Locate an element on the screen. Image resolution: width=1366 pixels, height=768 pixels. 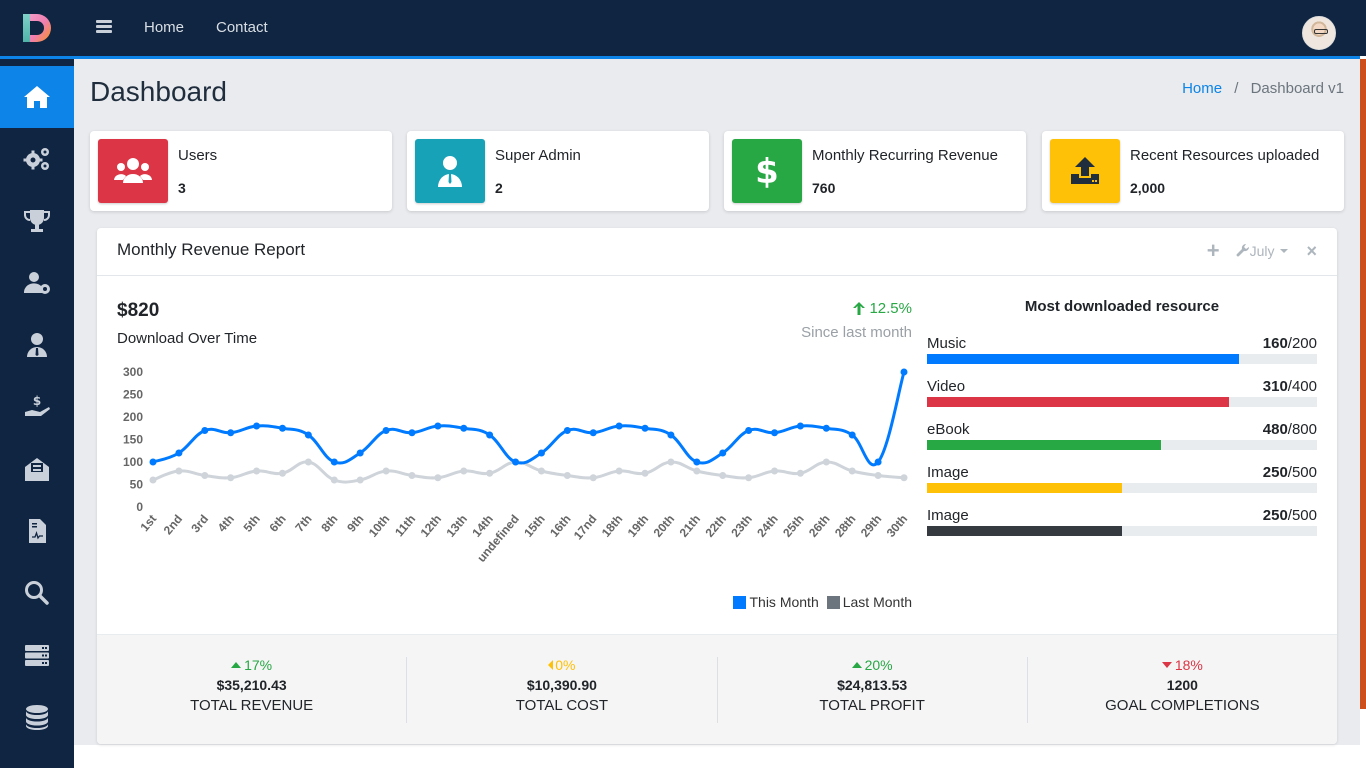
resource-progress-item: Music 160/200 is located at coordinates (1122, 349).